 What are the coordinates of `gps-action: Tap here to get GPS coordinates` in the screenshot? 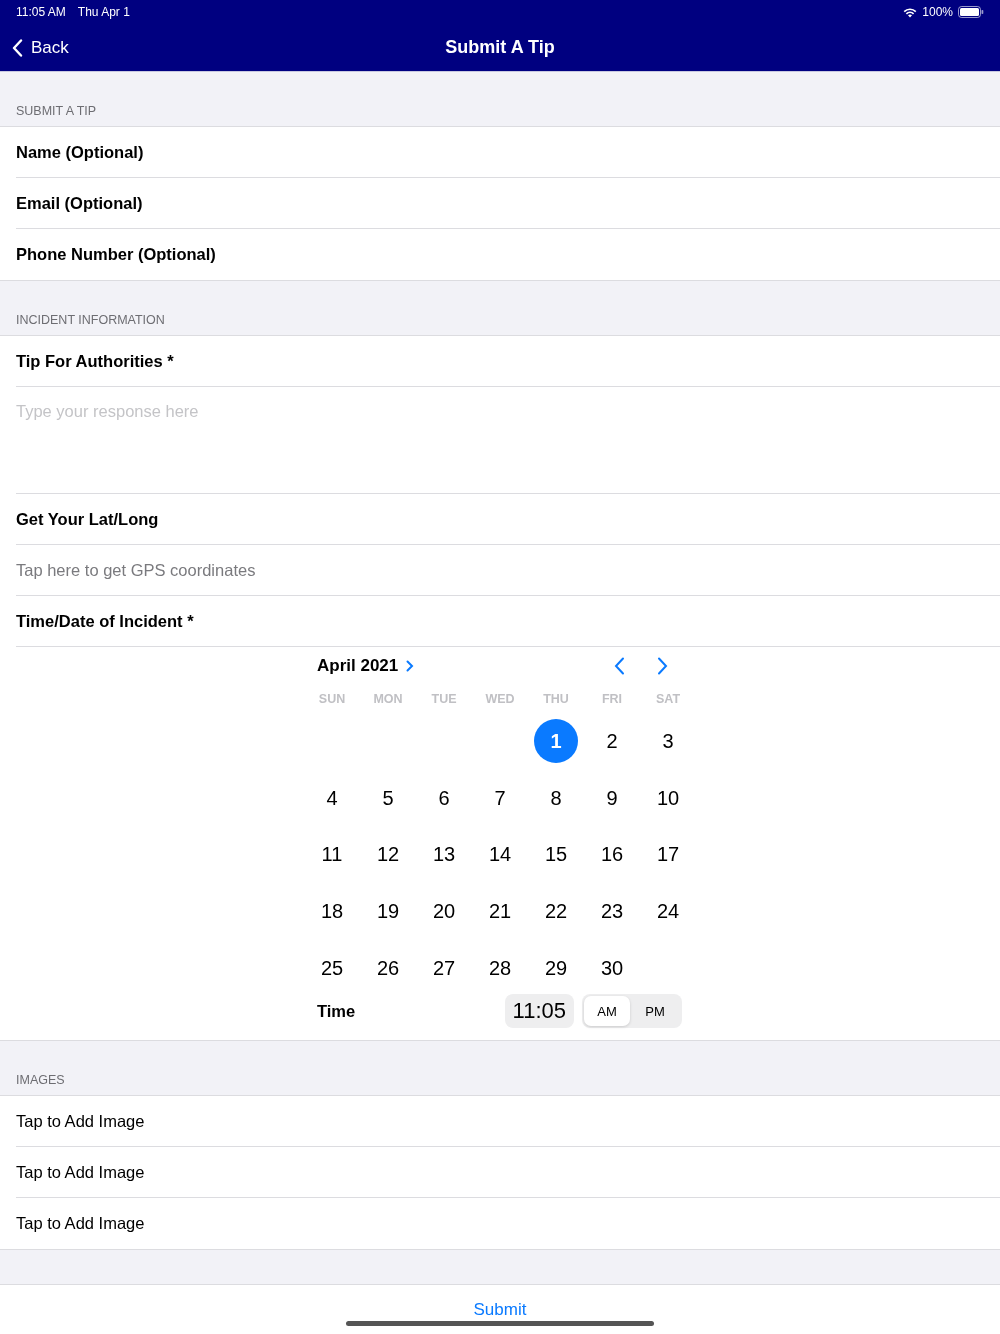 It's located at (136, 570).